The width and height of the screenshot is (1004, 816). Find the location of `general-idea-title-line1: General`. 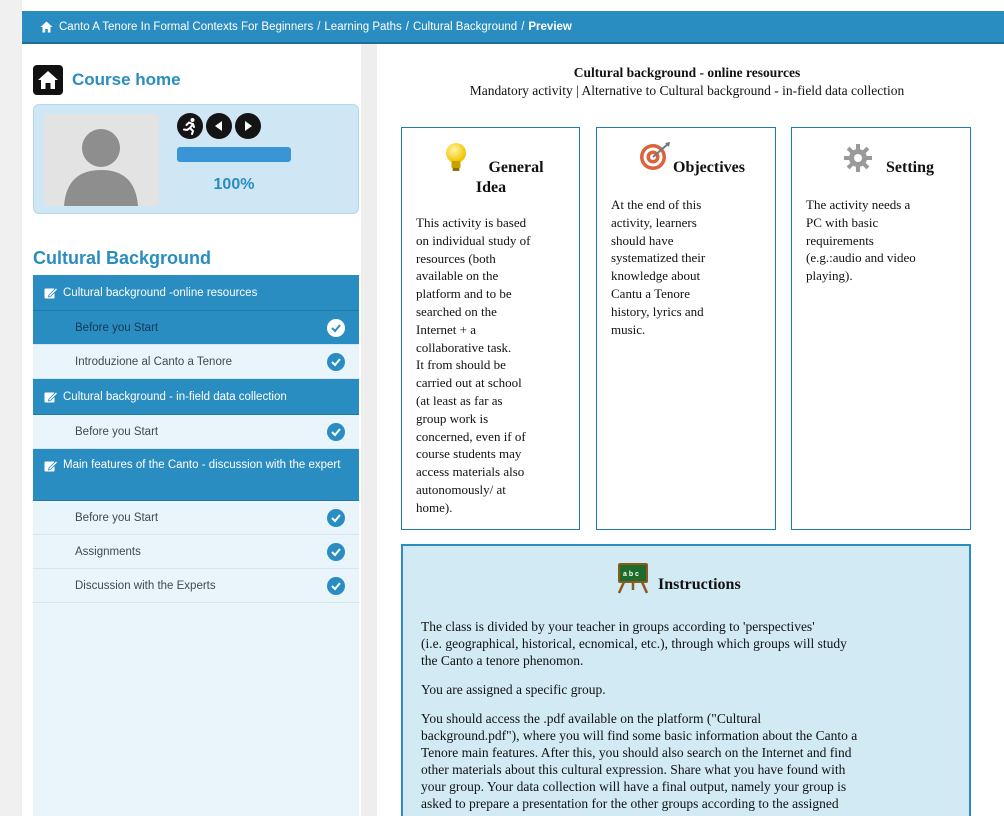

general-idea-title-line1: General is located at coordinates (516, 167).